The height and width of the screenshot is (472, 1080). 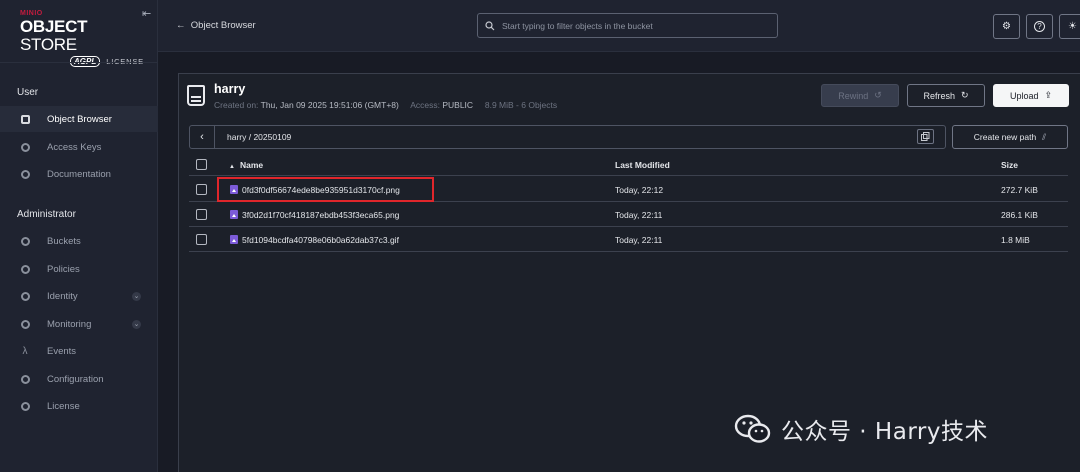 What do you see at coordinates (1044, 136) in the screenshot?
I see `new-path-icon: ⫽` at bounding box center [1044, 136].